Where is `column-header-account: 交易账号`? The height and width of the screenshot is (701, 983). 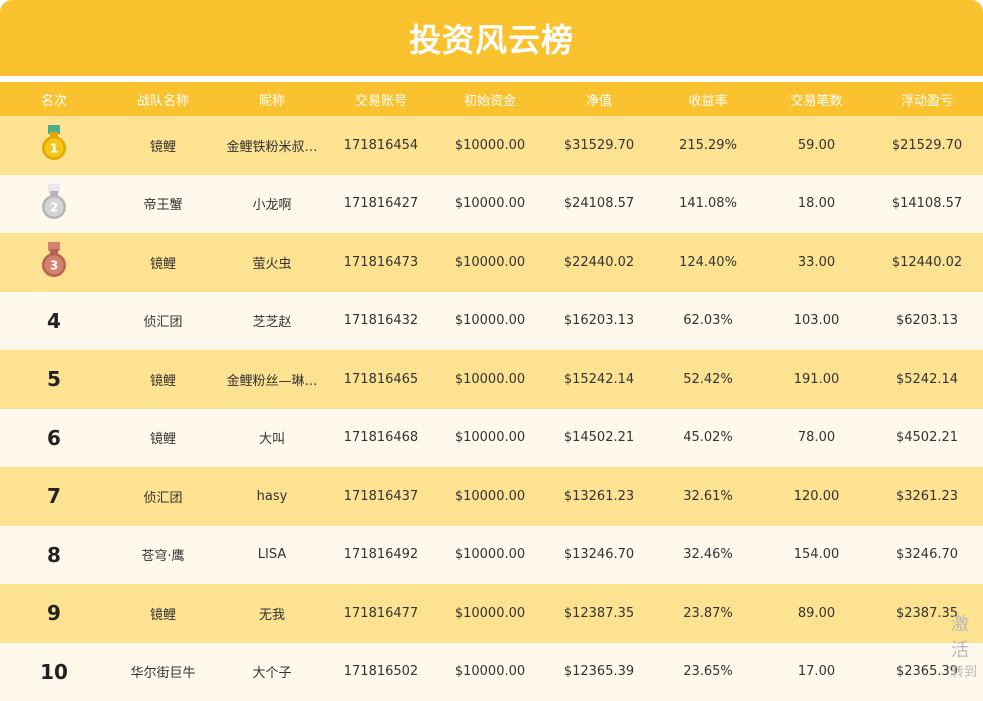 column-header-account: 交易账号 is located at coordinates (381, 99).